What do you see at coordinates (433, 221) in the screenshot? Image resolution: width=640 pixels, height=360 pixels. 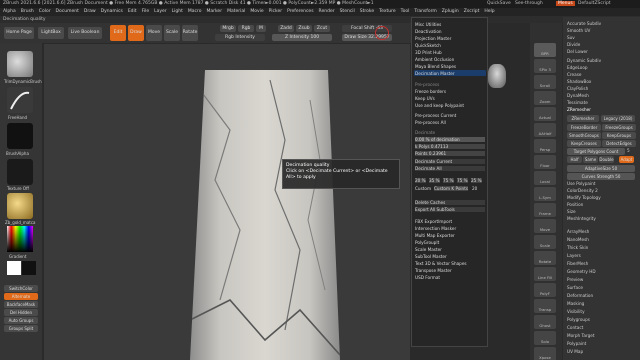 I see `plugin-0: FBX ExportImport` at bounding box center [433, 221].